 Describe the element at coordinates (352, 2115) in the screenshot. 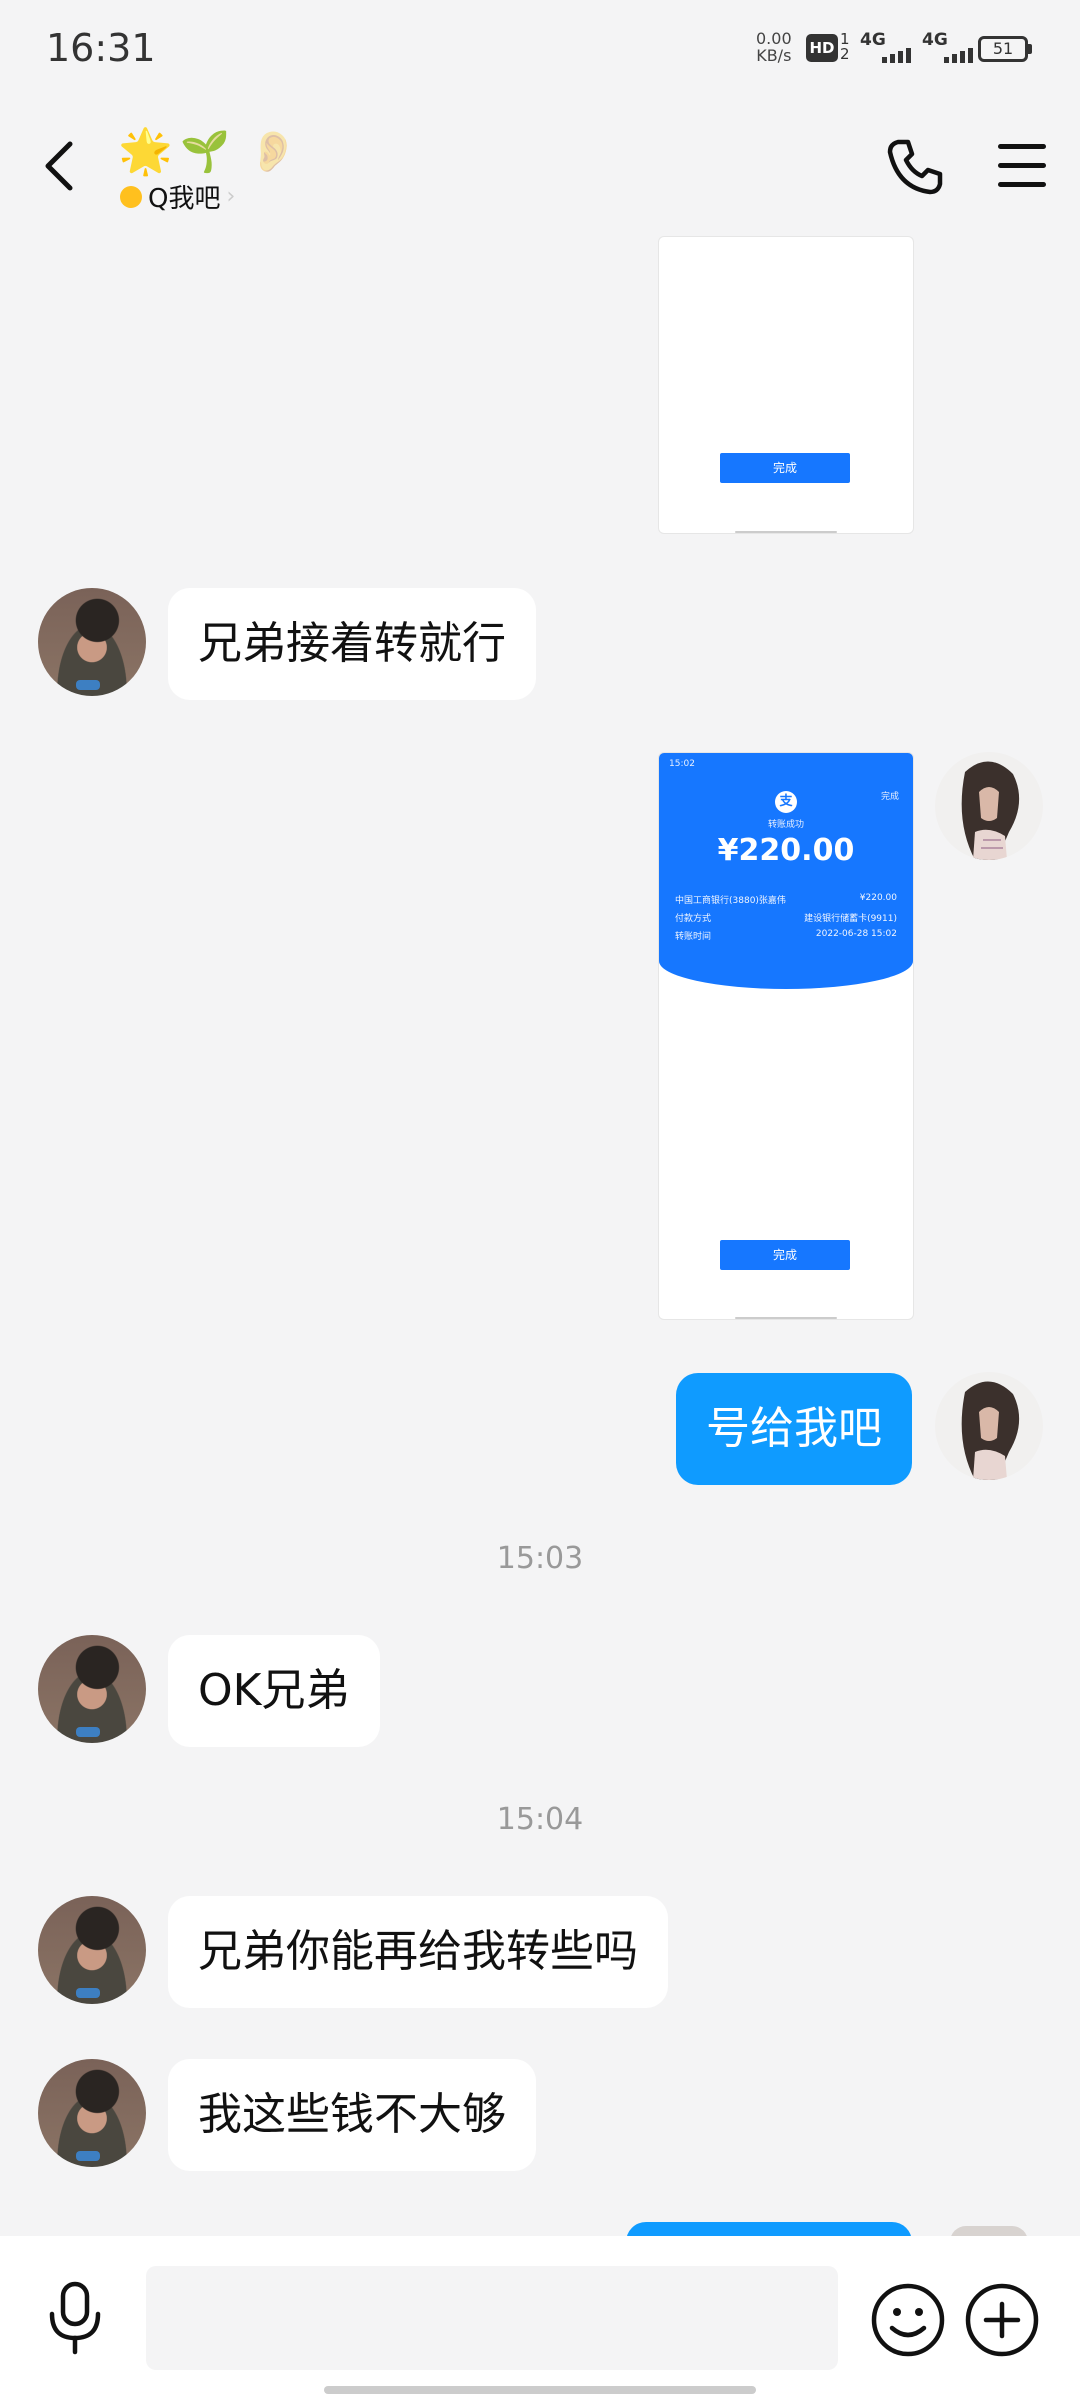

I see `message-bubble-left: 我这些钱不大够` at that location.